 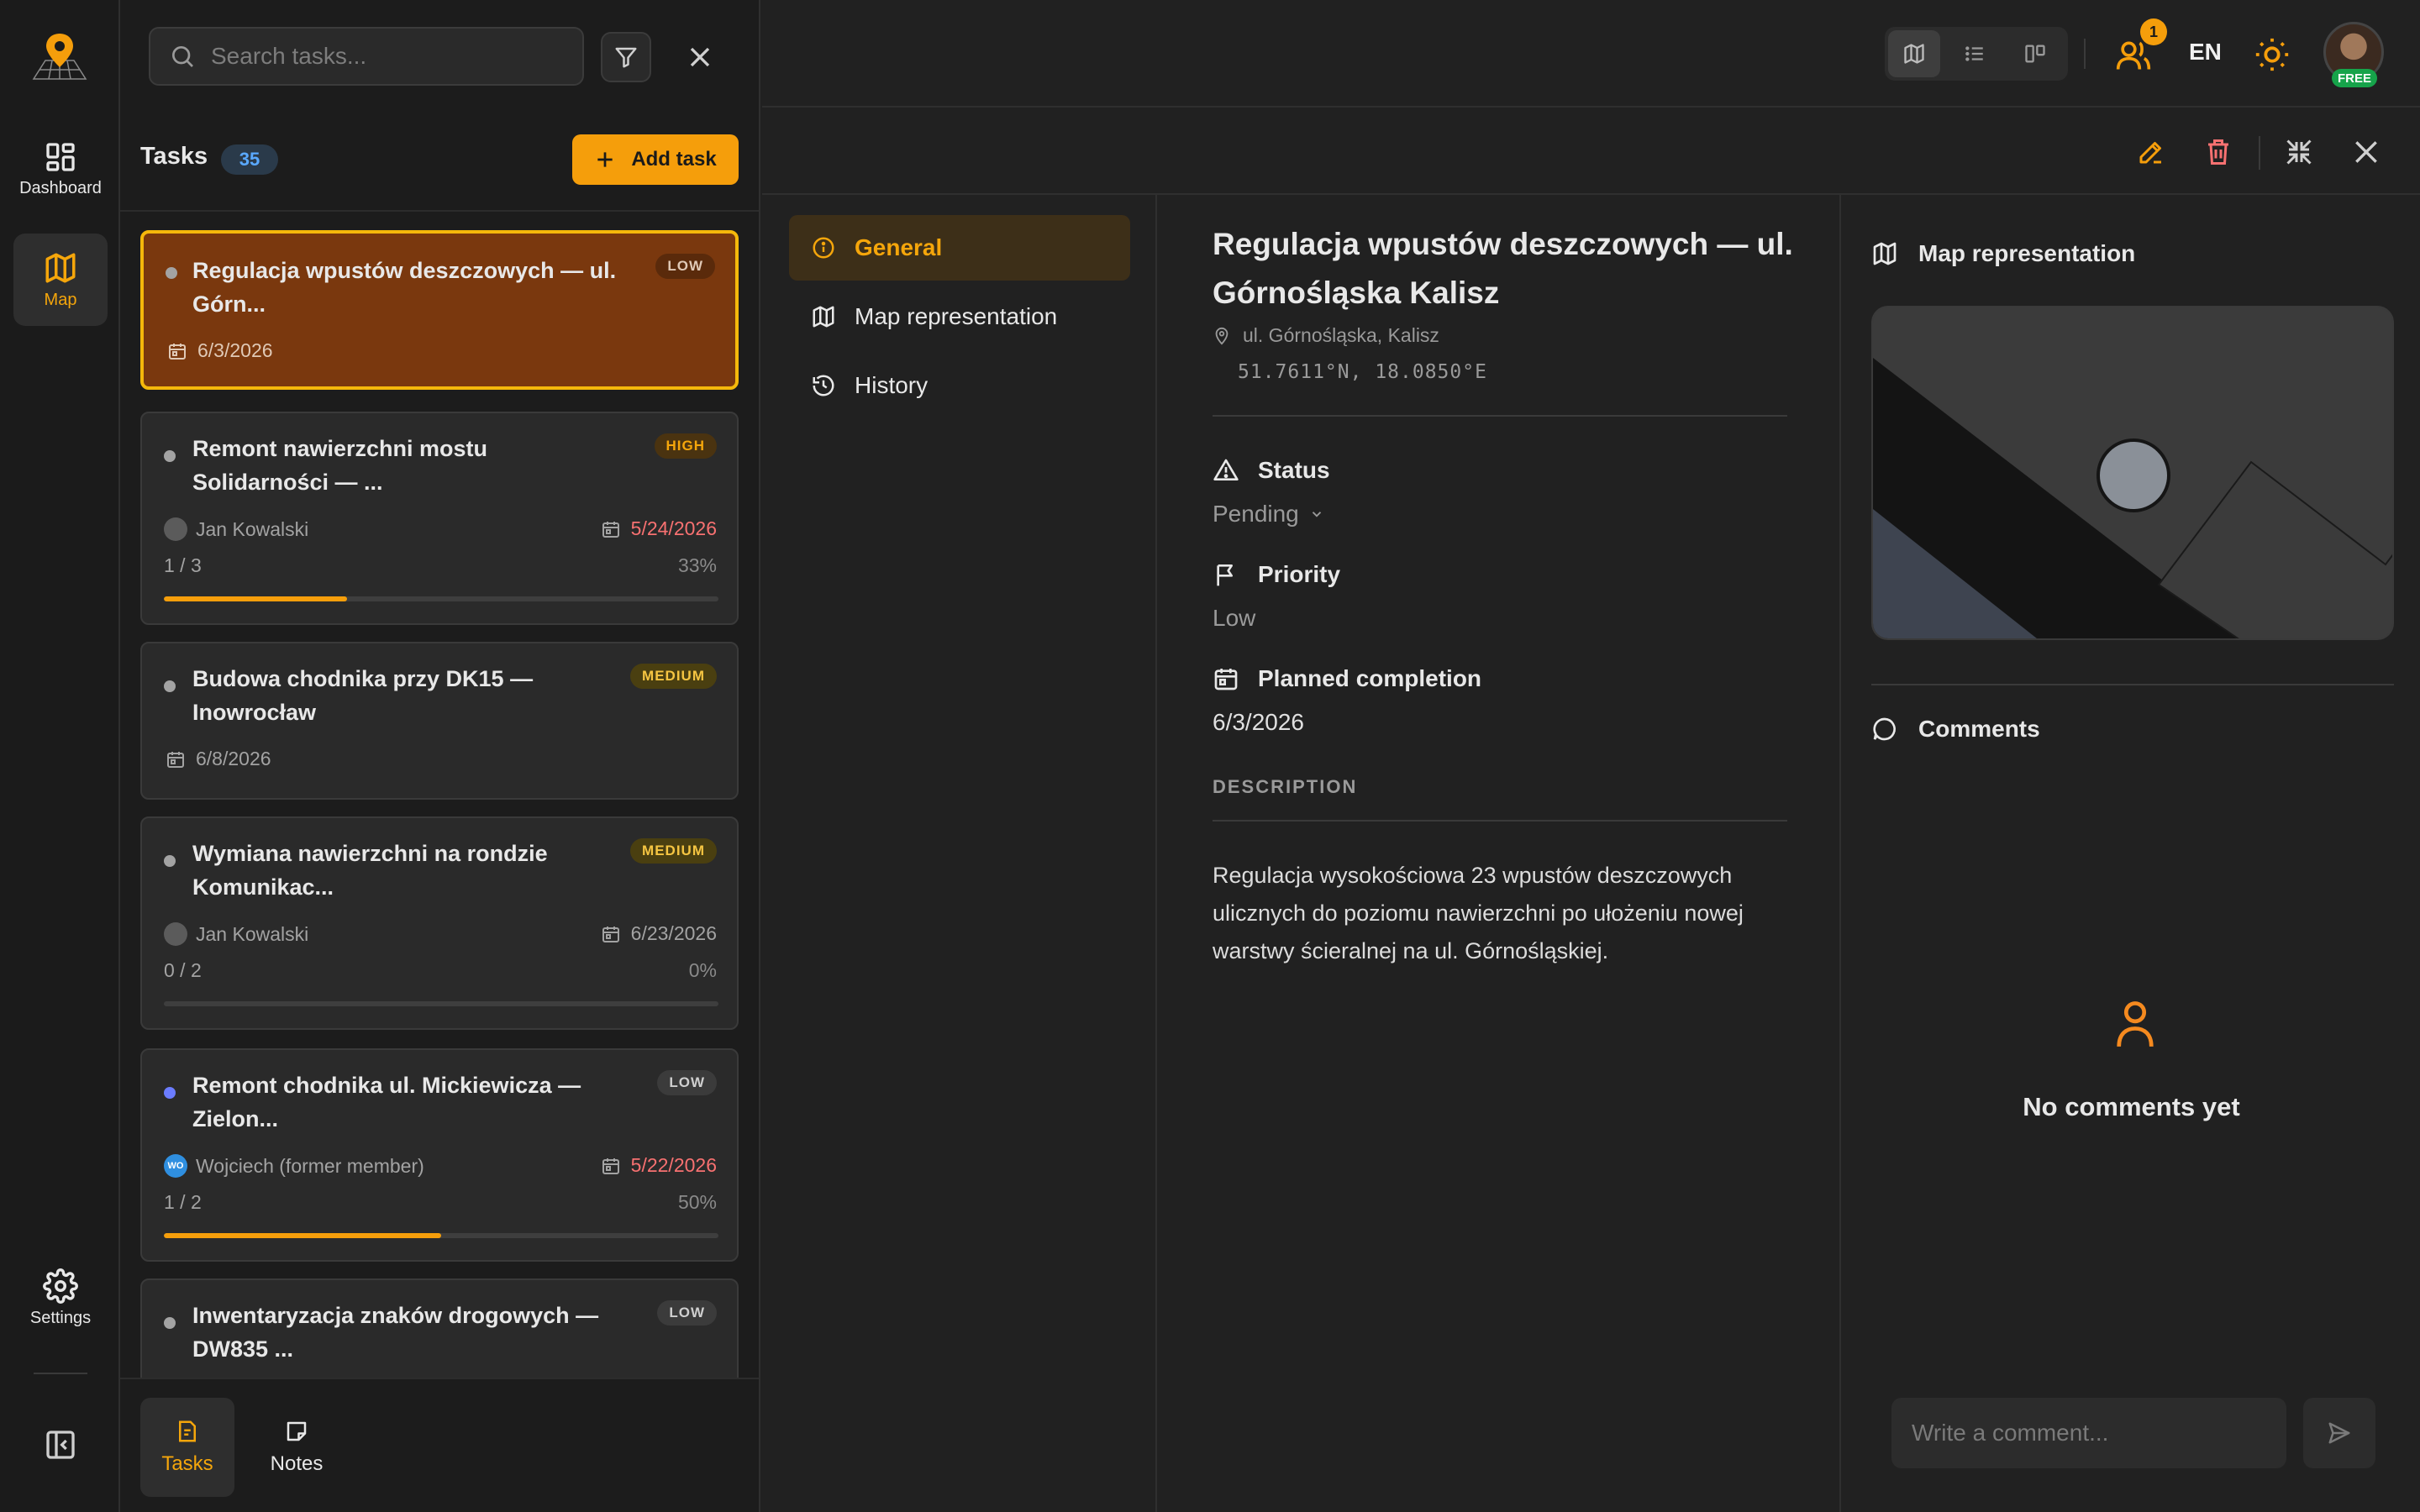 What do you see at coordinates (1276, 574) in the screenshot?
I see `priority-label: Priority` at bounding box center [1276, 574].